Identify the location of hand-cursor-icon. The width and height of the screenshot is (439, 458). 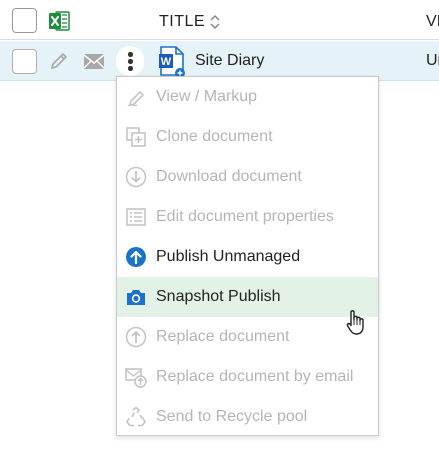
(355, 322).